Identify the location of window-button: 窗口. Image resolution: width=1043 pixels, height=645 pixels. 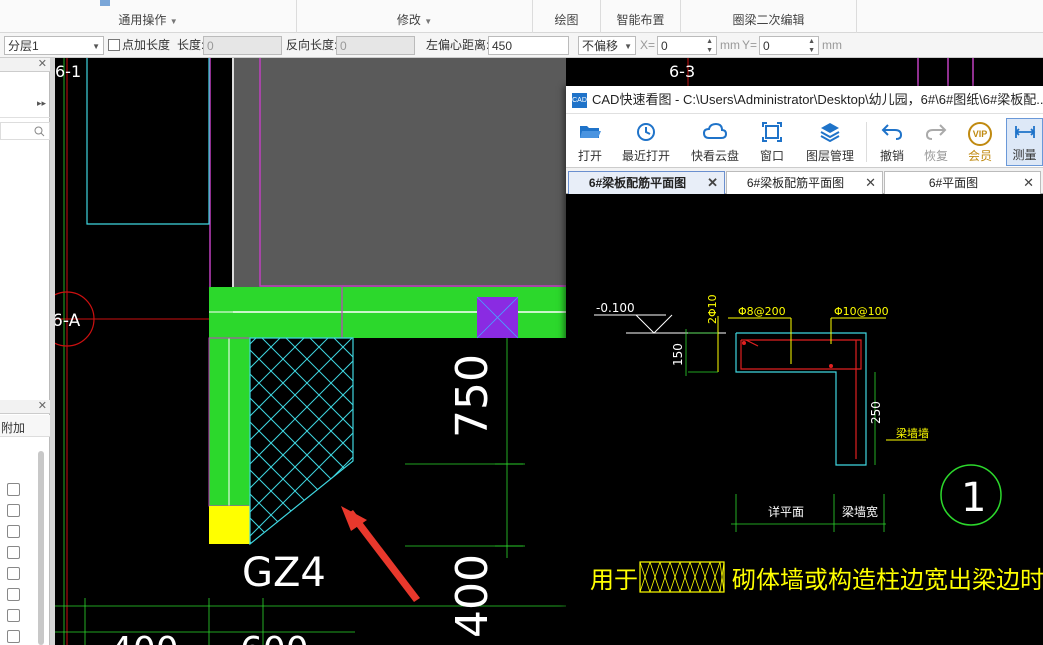
(772, 142).